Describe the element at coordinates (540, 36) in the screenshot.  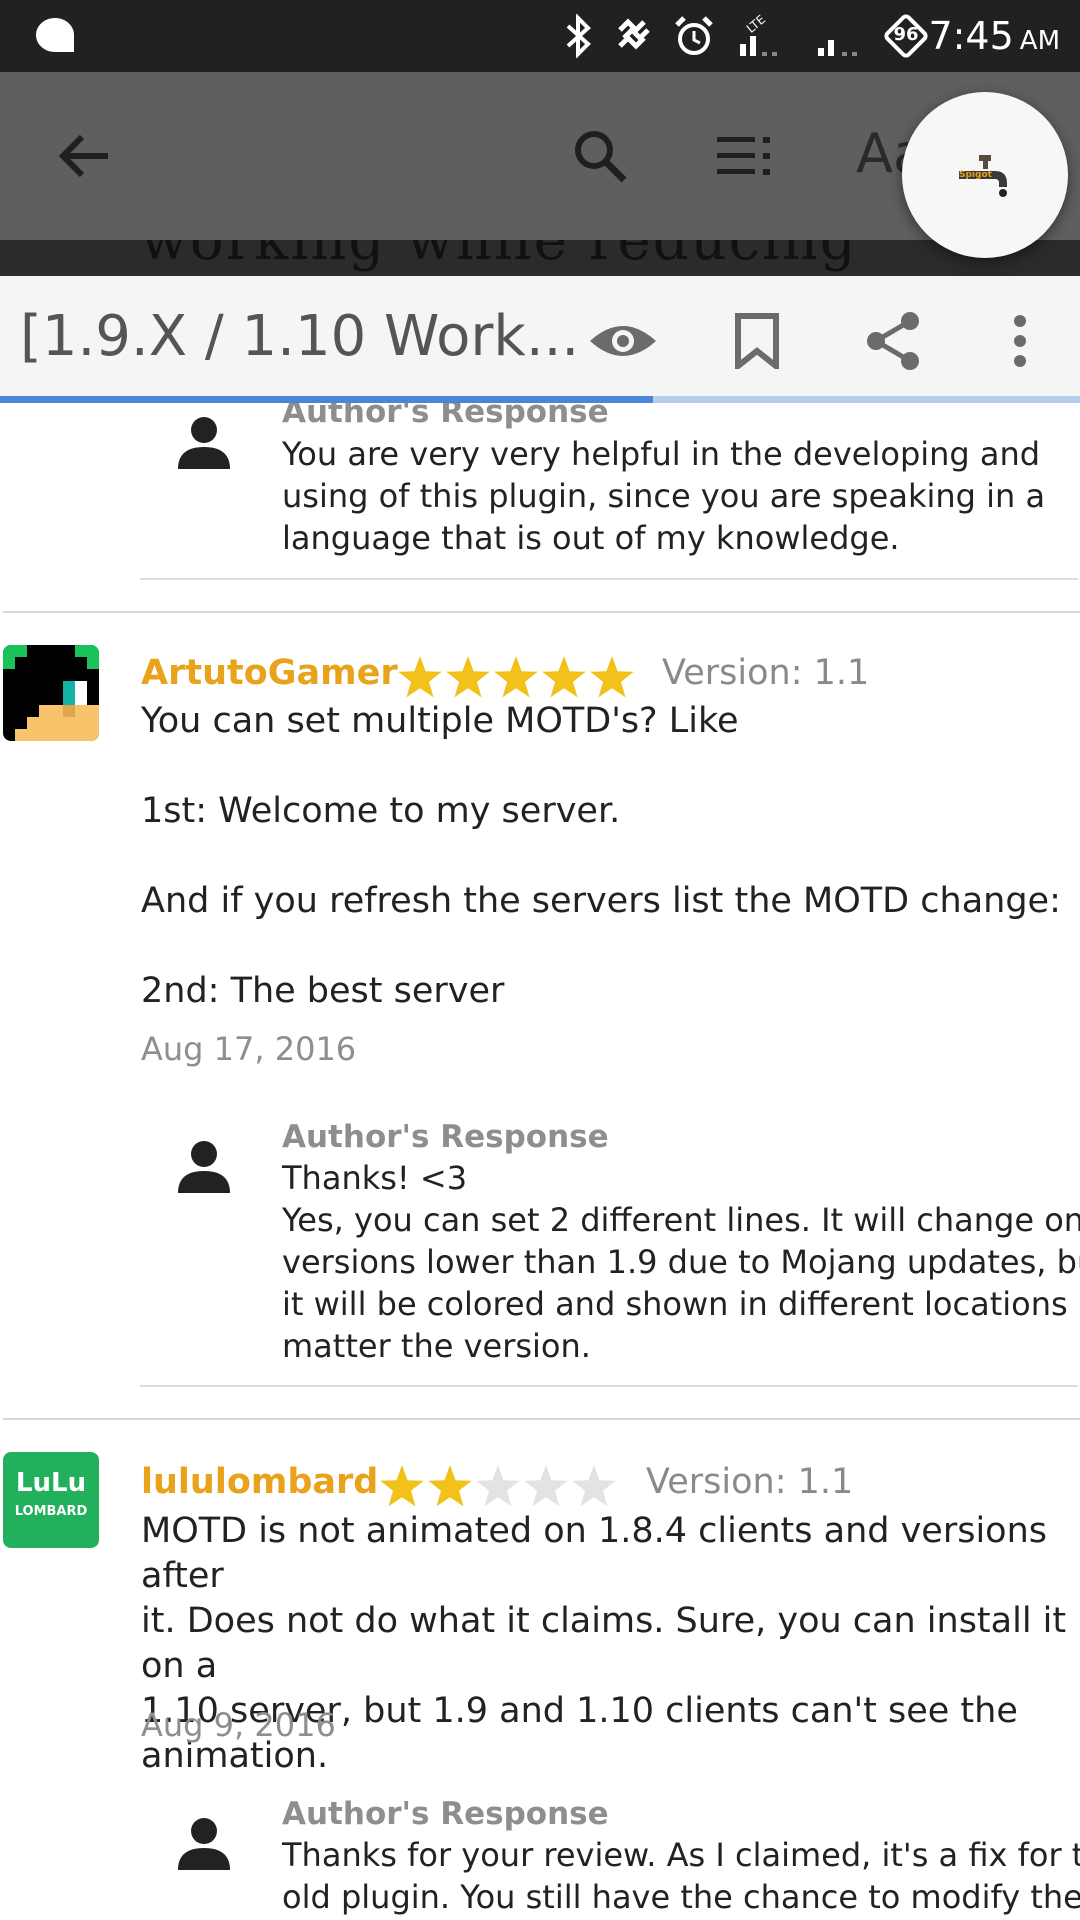
I see `status-bar: LTE 96 7:45 AM` at that location.